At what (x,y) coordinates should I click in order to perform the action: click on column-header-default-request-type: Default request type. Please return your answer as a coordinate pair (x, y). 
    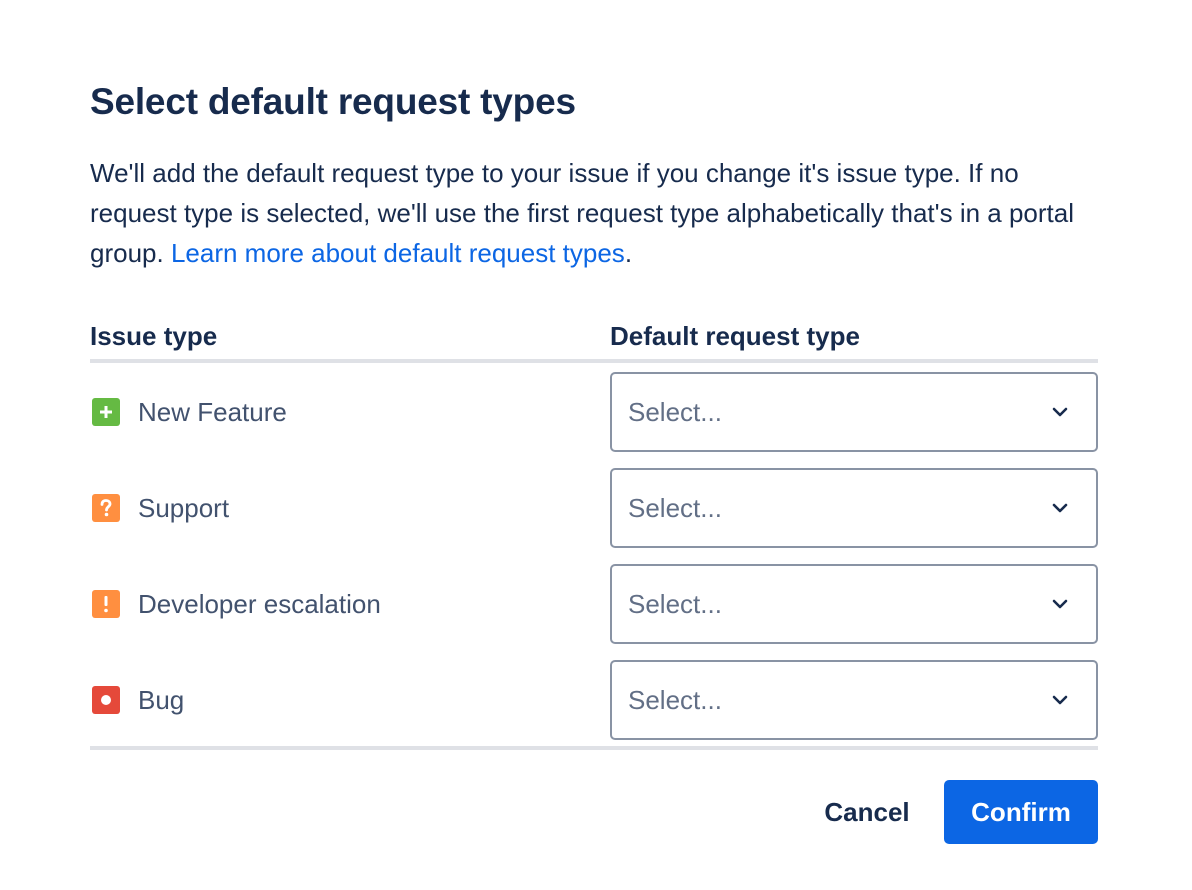
    Looking at the image, I should click on (735, 336).